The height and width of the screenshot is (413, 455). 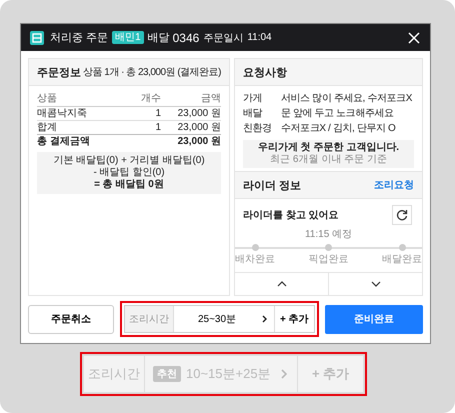 What do you see at coordinates (129, 185) in the screenshot?
I see `delivery-tip-line: = 총 배달팁 0원` at bounding box center [129, 185].